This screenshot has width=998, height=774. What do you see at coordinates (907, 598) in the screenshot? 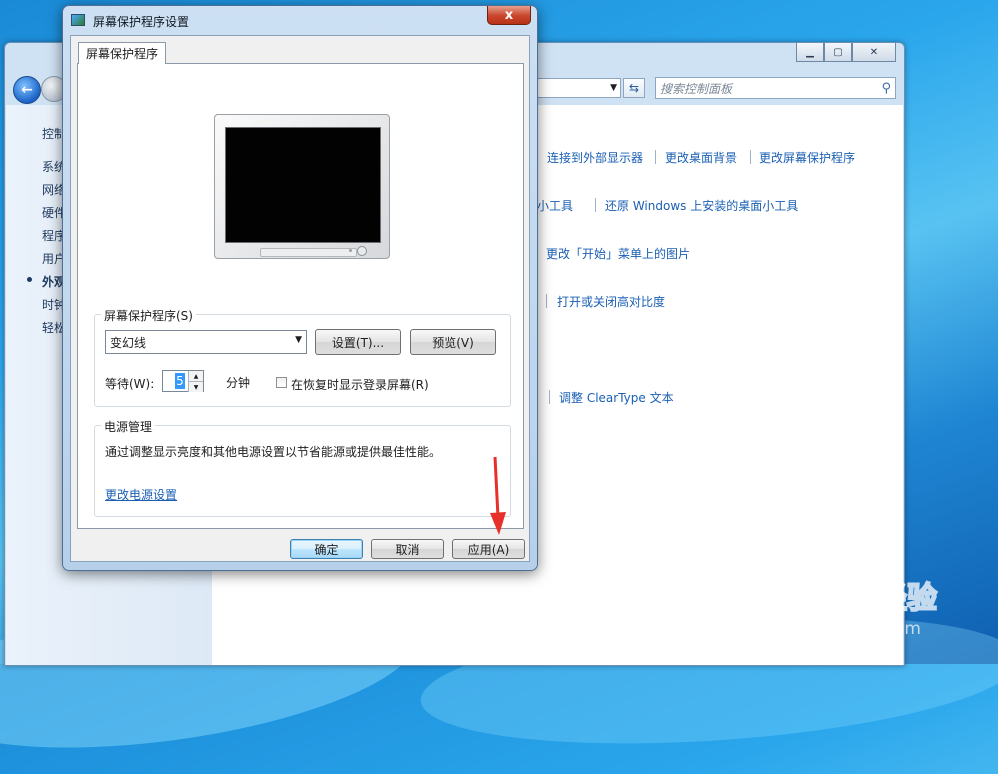
I see `svg-text: 经验` at bounding box center [907, 598].